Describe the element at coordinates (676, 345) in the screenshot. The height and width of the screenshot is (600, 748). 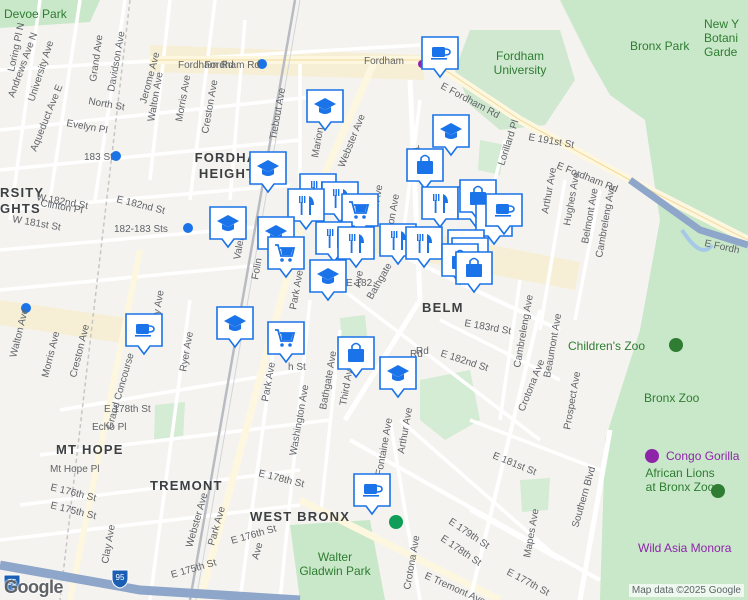
I see `childrens-zoo-marker` at that location.